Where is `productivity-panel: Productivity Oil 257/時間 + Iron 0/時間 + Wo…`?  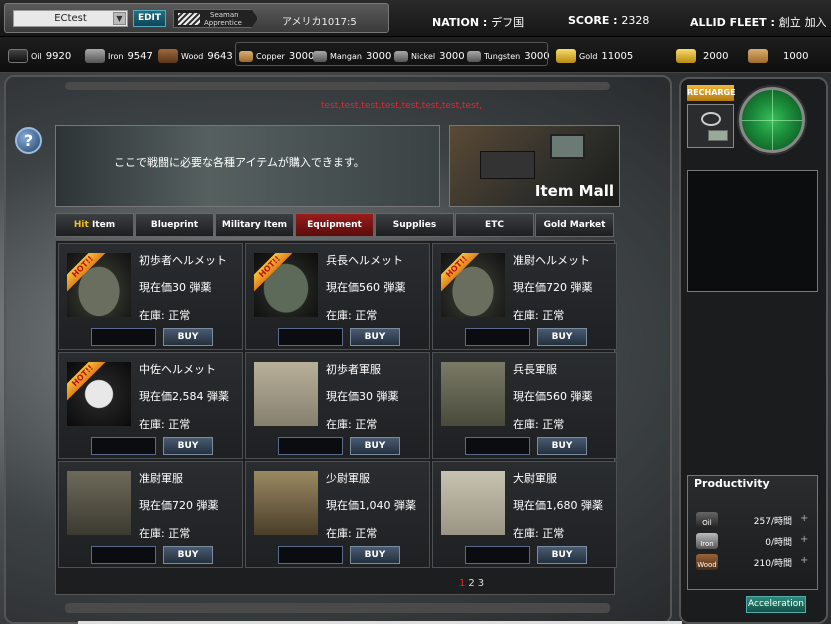 productivity-panel: Productivity Oil 257/時間 + Iron 0/時間 + Wo… is located at coordinates (752, 532).